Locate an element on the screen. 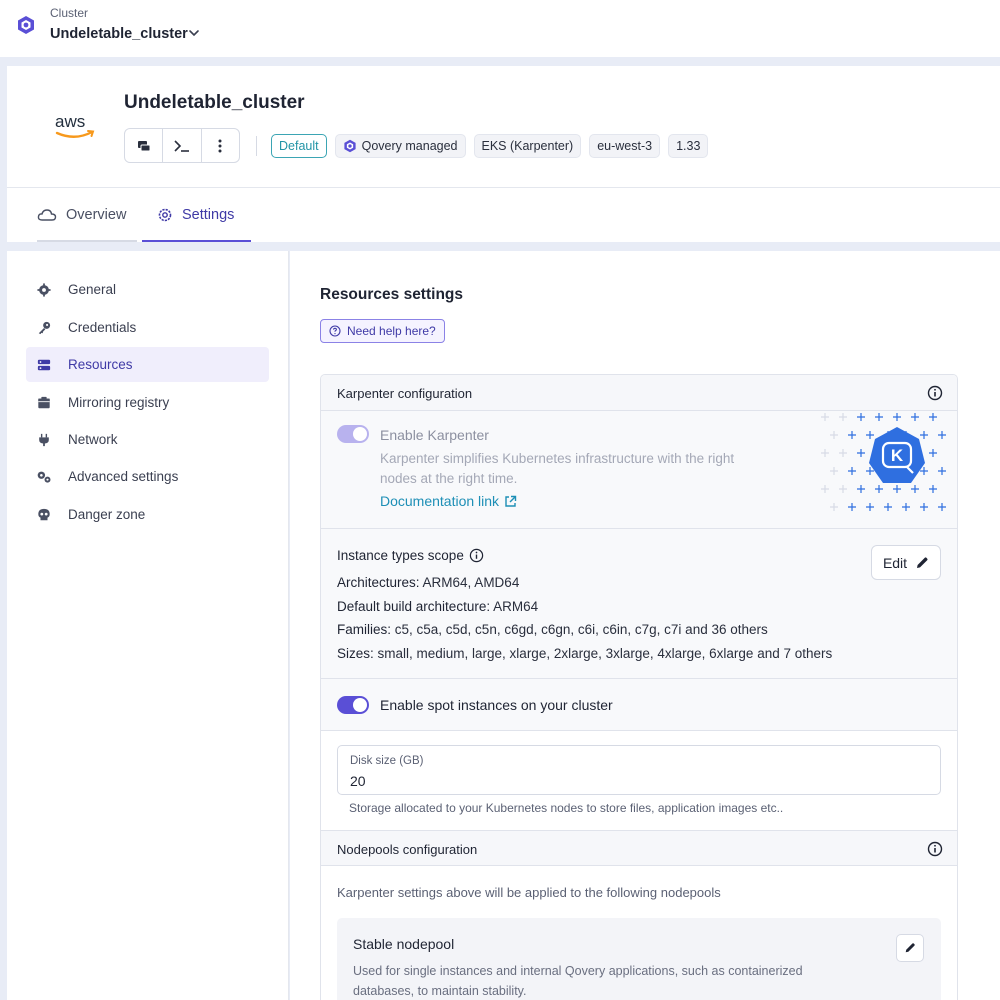 This screenshot has height=1000, width=1000. section-title: Resources settings is located at coordinates (391, 294).